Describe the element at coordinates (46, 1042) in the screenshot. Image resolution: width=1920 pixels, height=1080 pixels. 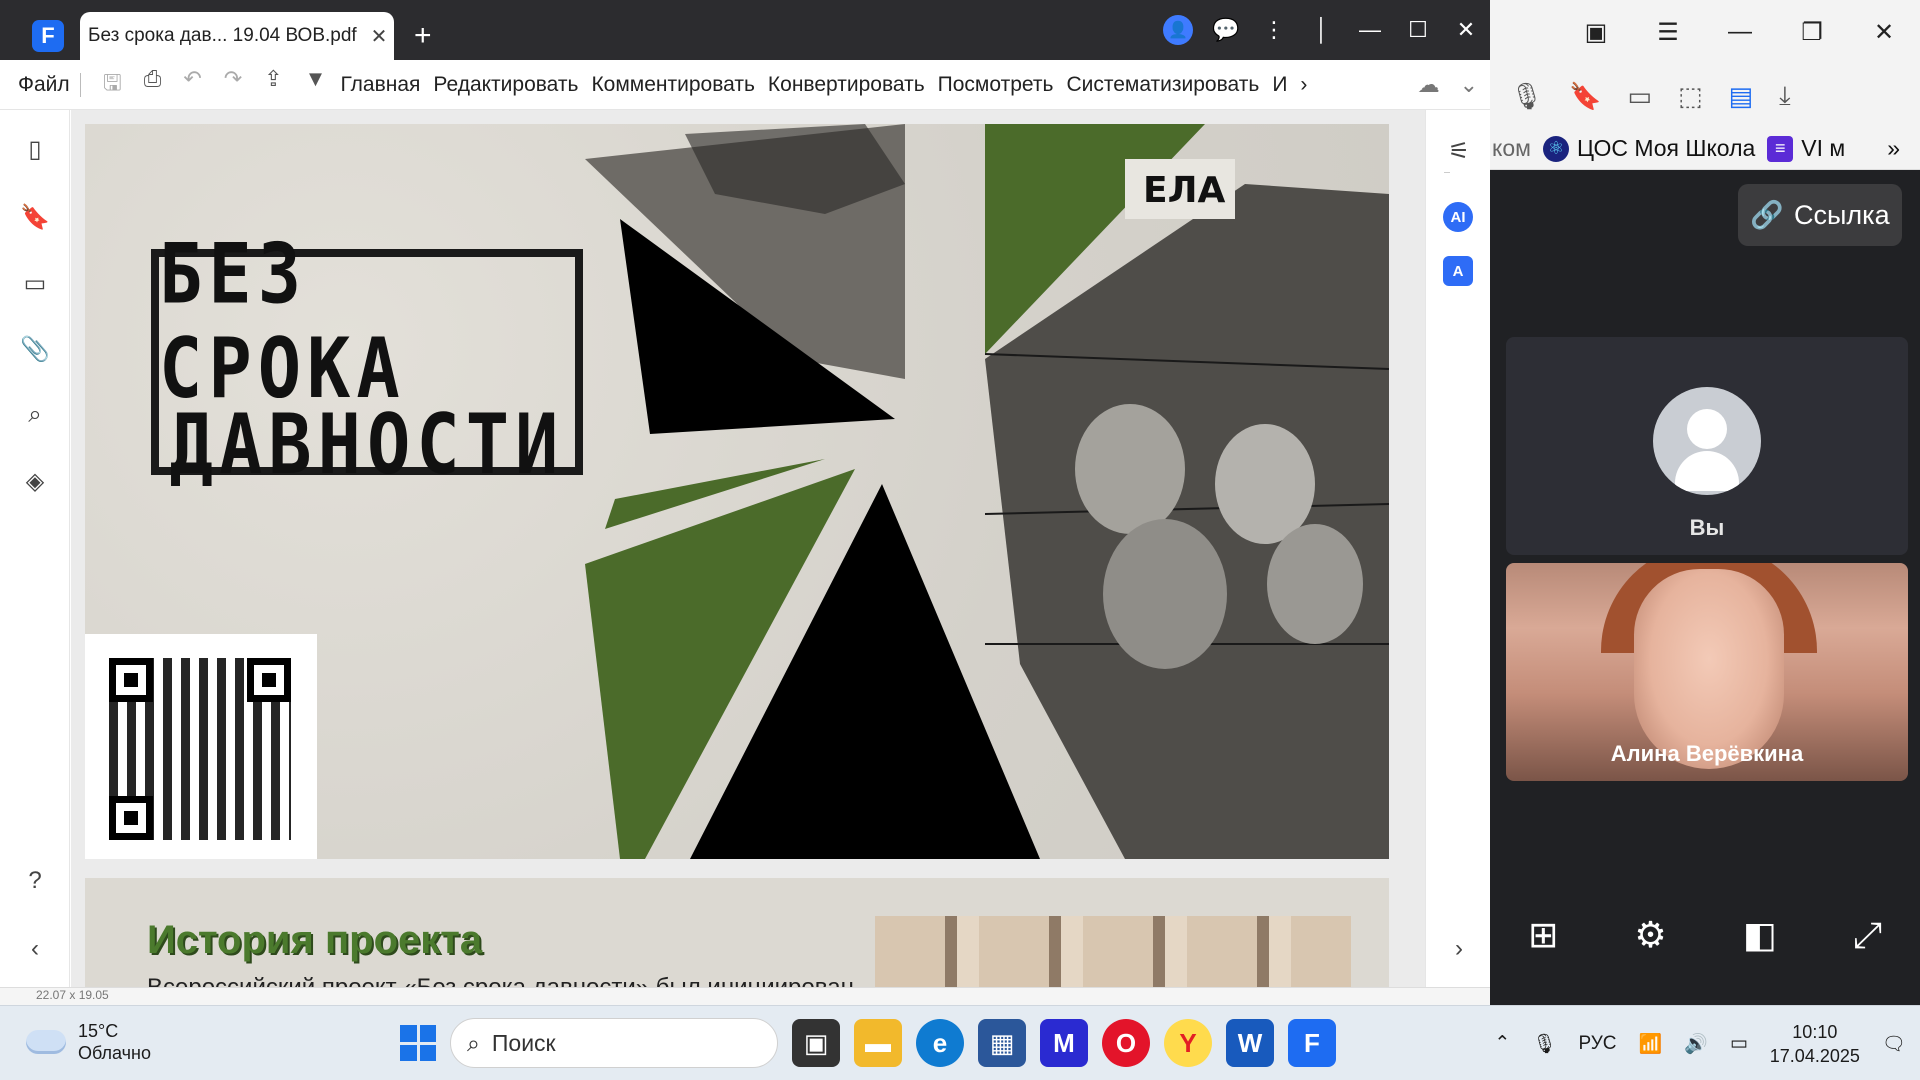
I see `cloud-icon` at that location.